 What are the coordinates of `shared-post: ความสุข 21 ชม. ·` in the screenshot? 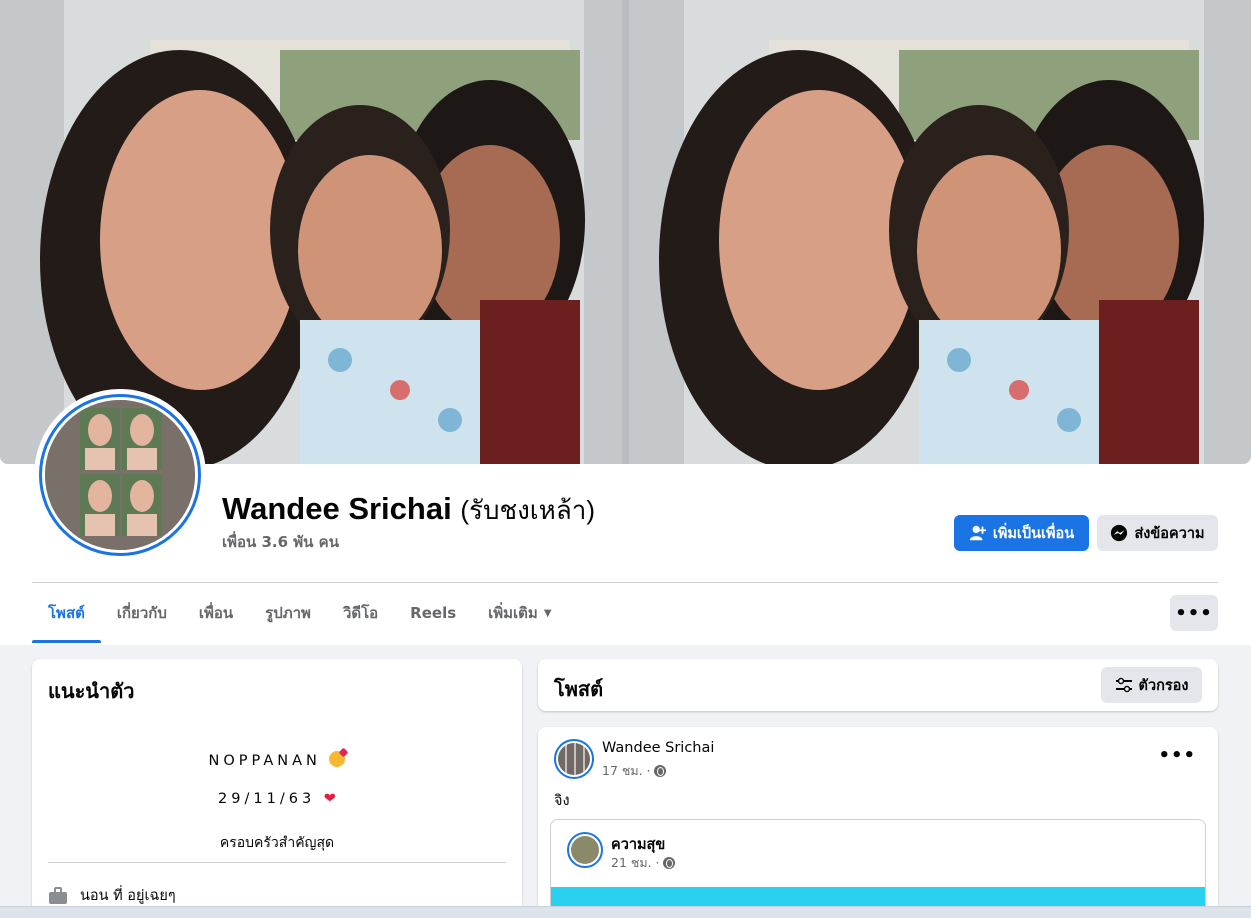 It's located at (878, 868).